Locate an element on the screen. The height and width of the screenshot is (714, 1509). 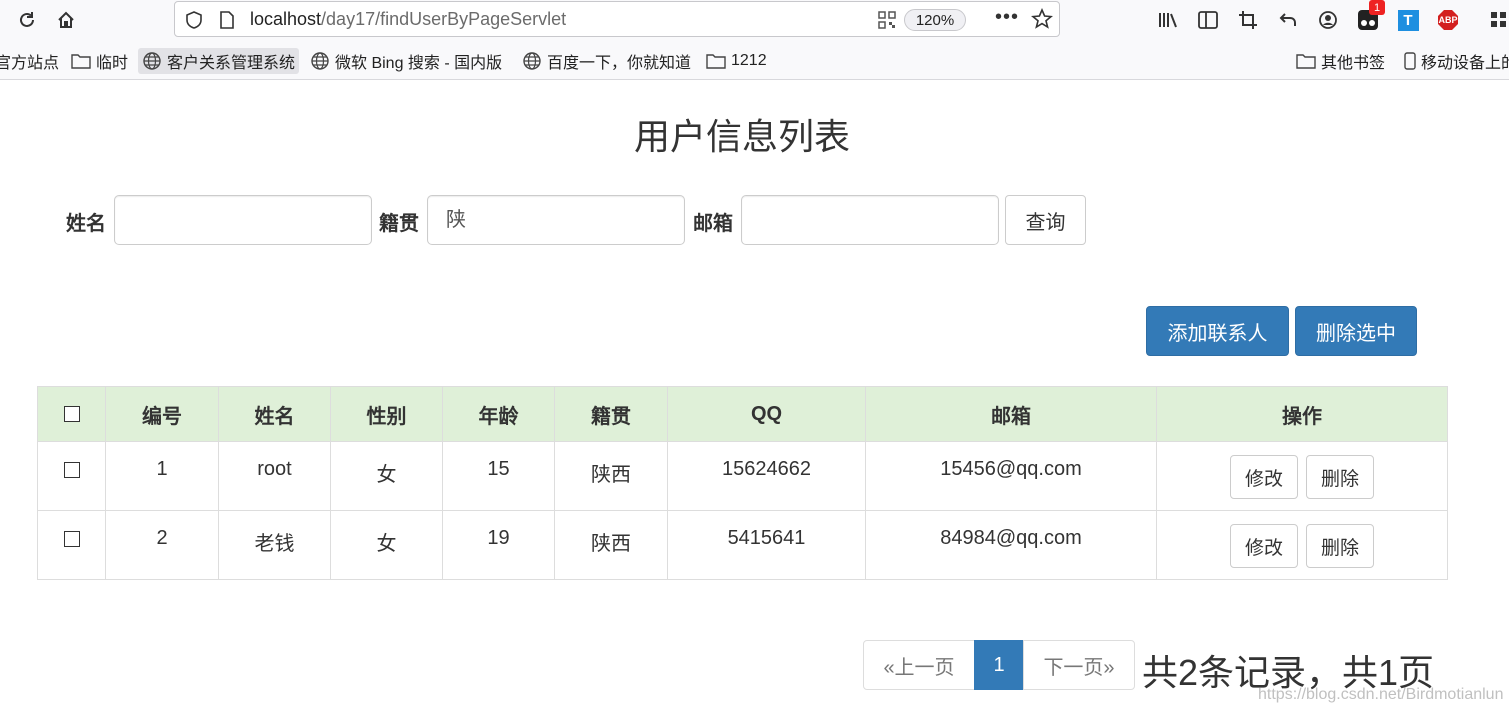
bookmark-bing: 微软 Bing 搜索 - 国内版 is located at coordinates (406, 61).